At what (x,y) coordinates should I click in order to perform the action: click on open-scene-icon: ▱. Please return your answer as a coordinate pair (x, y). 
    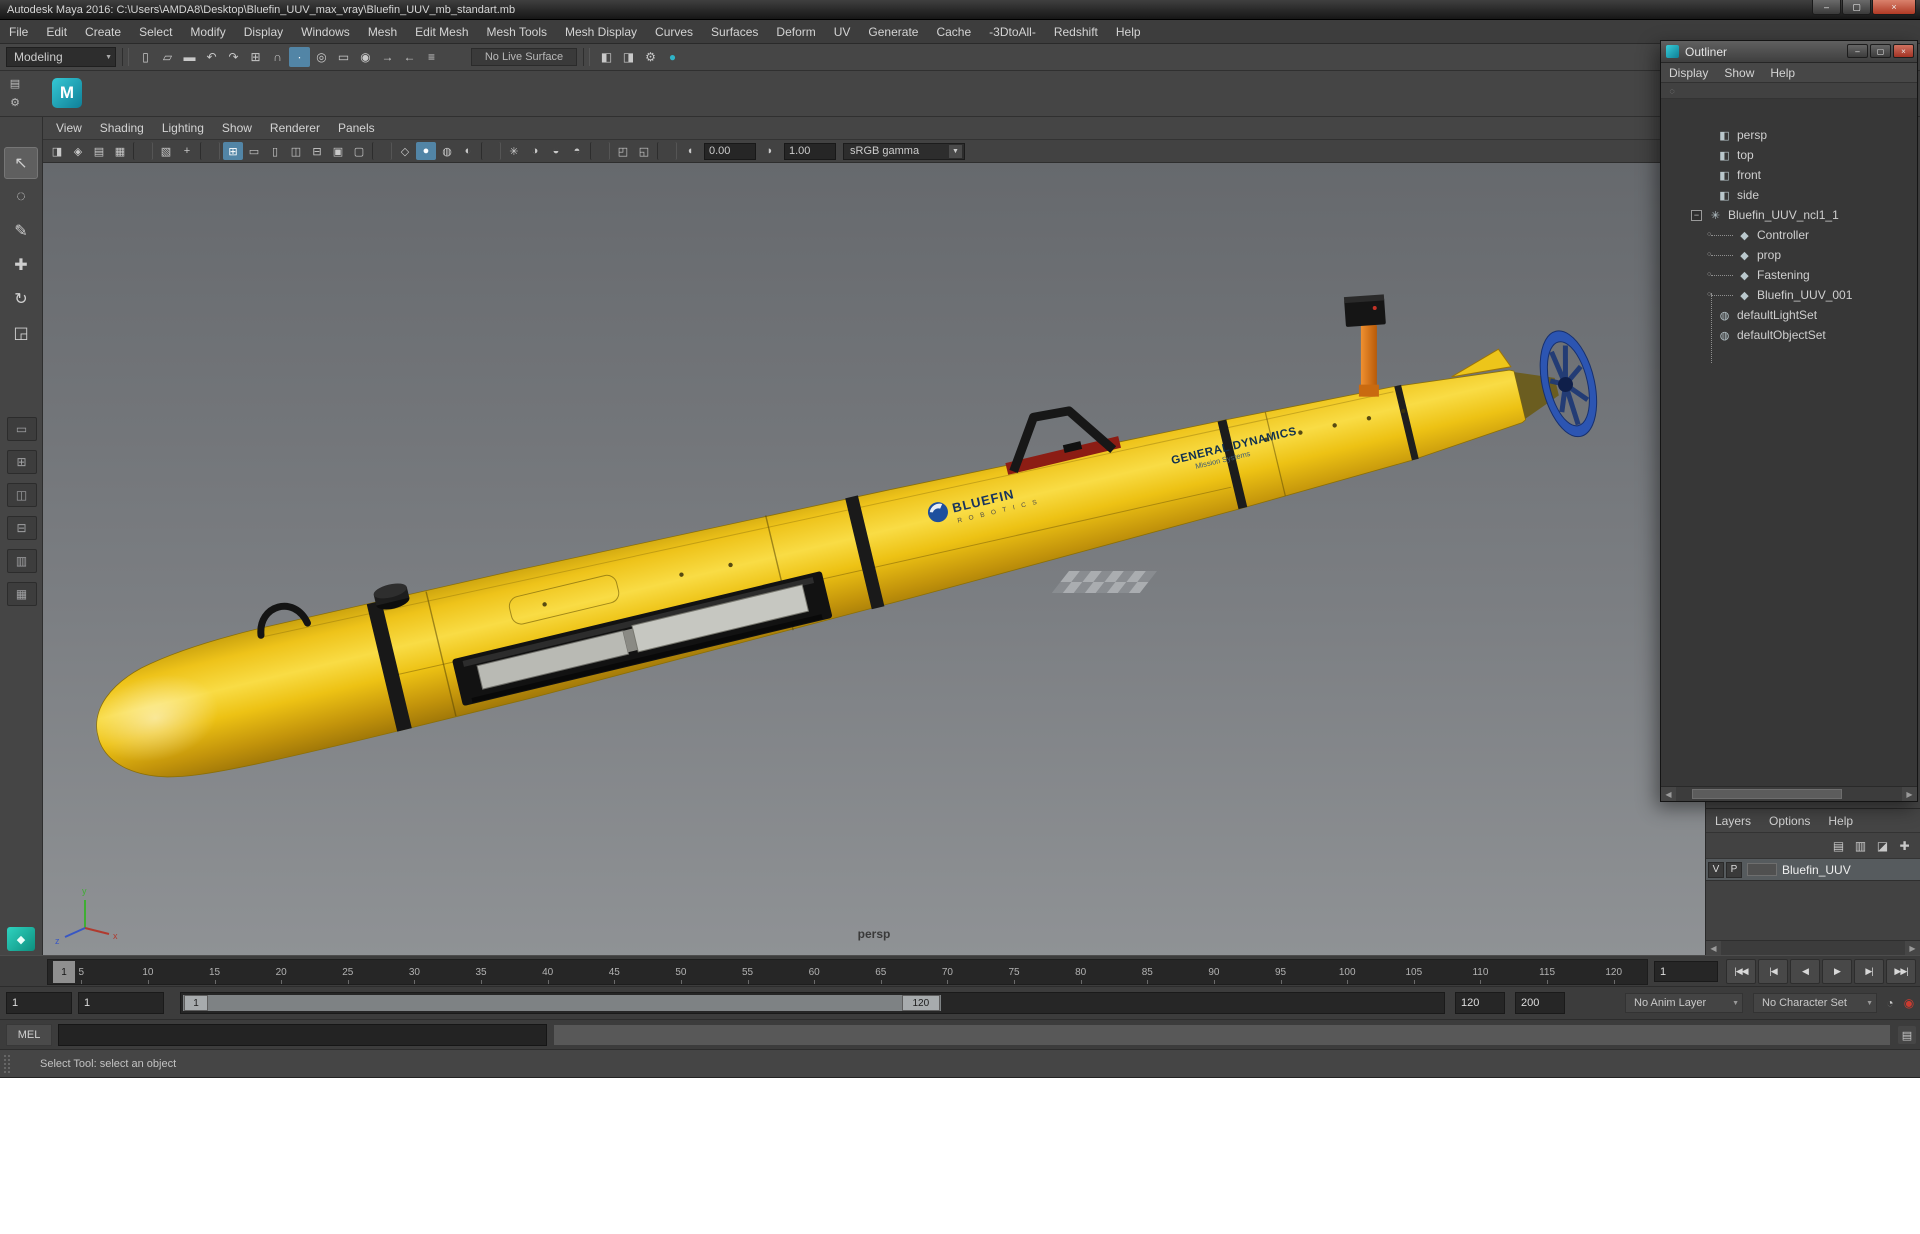
    Looking at the image, I should click on (167, 57).